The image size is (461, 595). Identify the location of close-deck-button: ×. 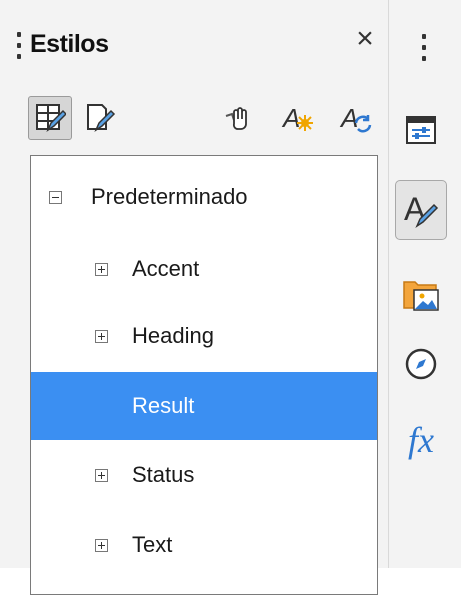
(365, 39).